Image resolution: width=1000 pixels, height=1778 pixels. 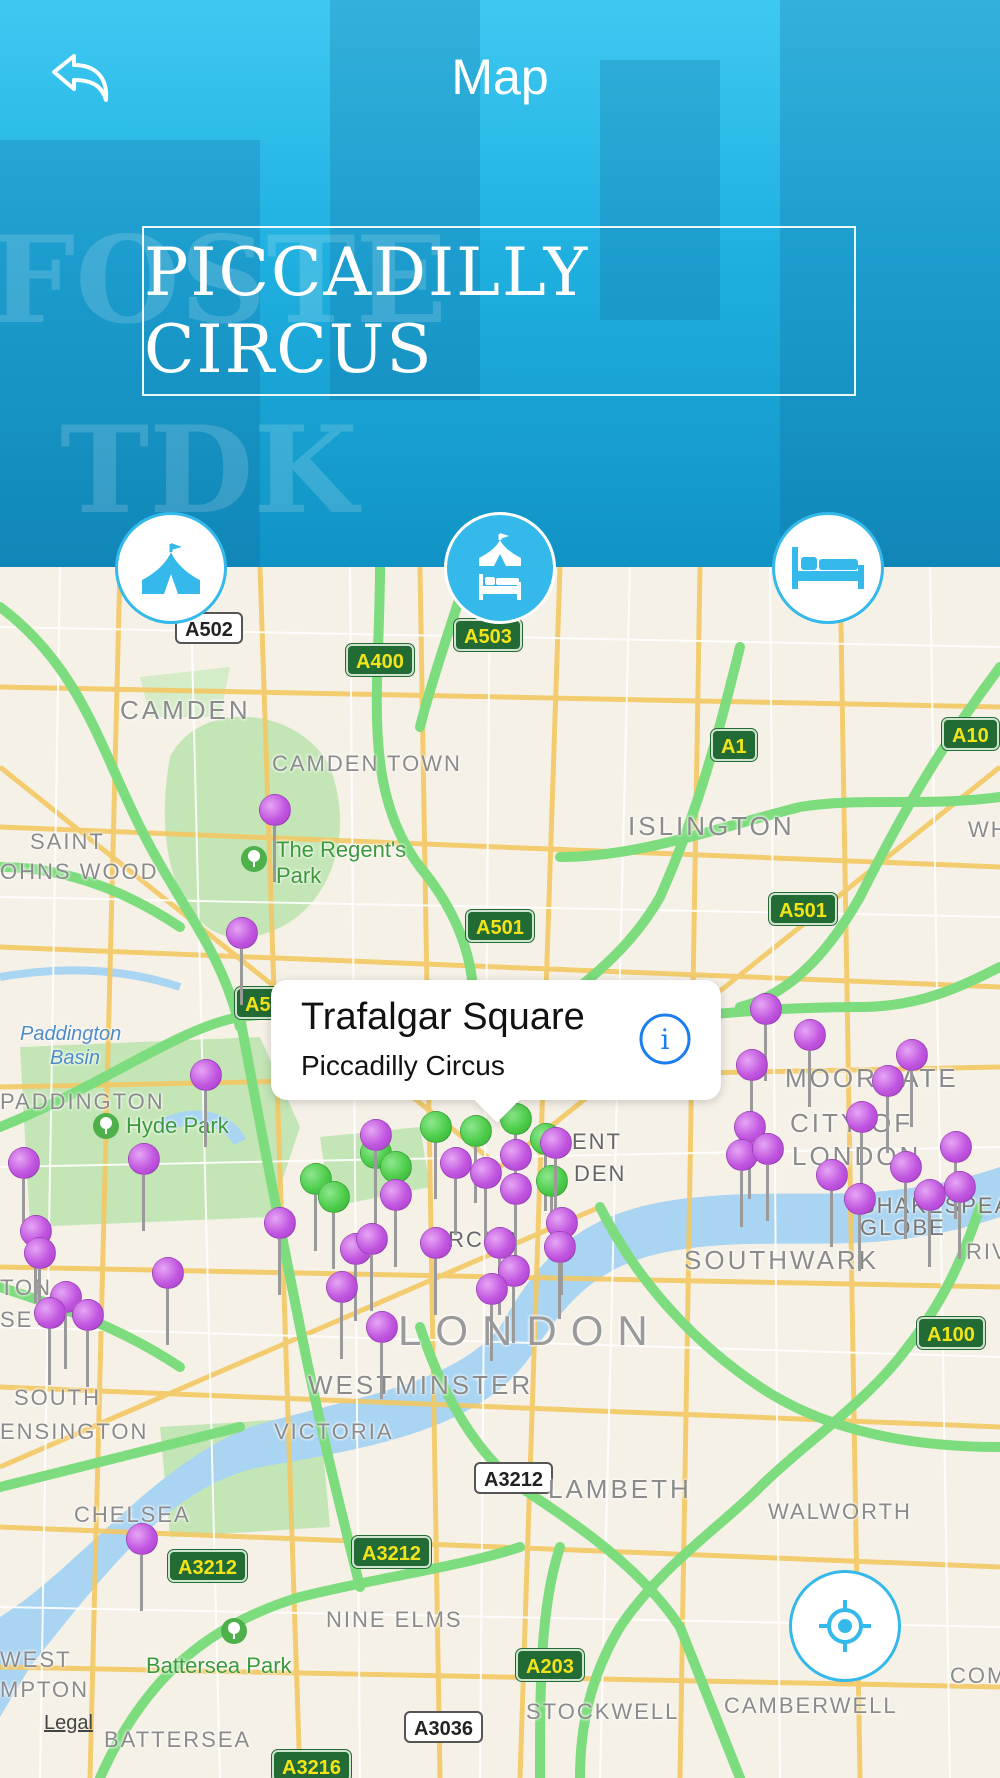 I want to click on all-places-filter-button, so click(x=500, y=568).